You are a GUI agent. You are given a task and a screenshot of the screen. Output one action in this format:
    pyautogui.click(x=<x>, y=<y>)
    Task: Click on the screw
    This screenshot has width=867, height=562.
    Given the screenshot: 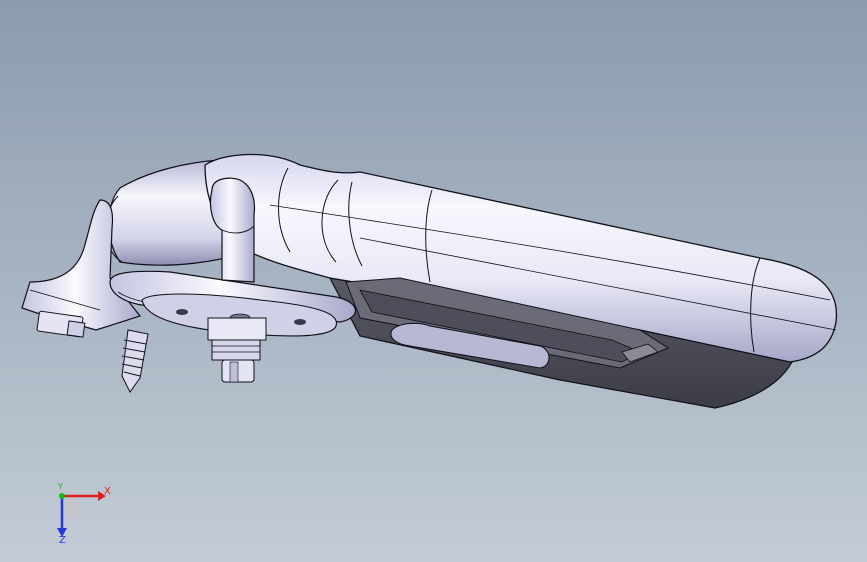 What is the action you would take?
    pyautogui.click(x=135, y=361)
    